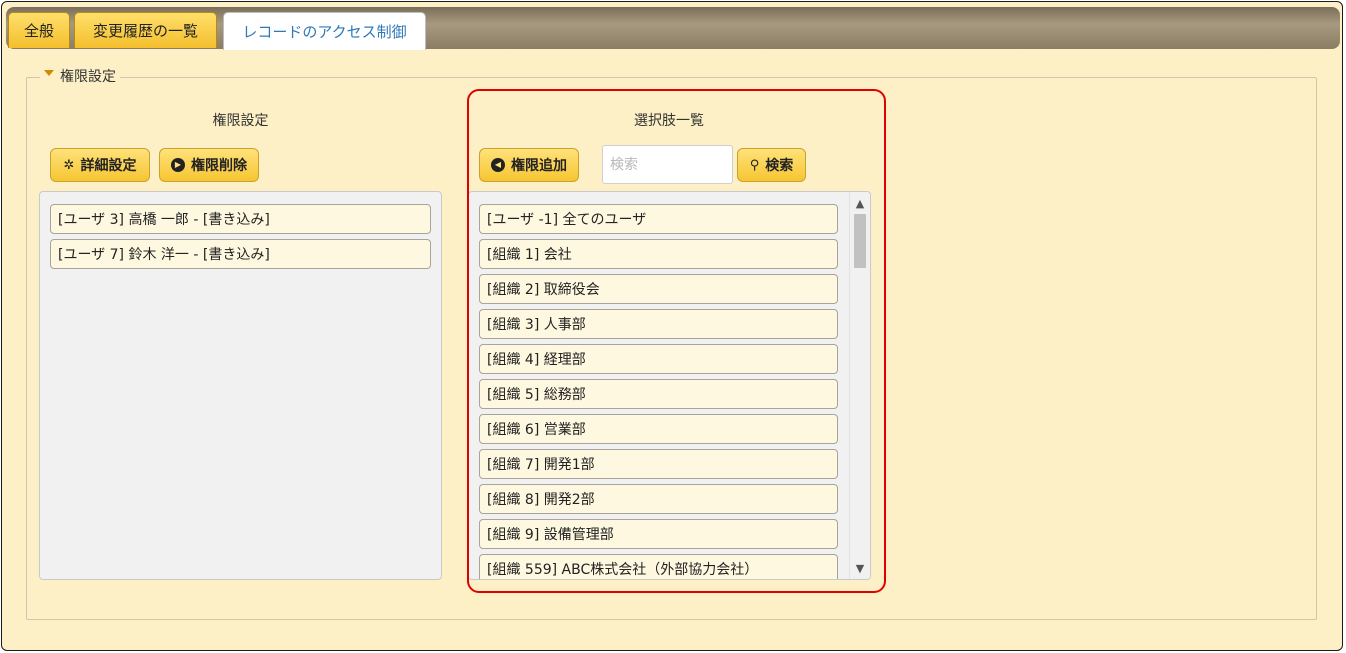 The image size is (1346, 653). I want to click on right-column-title: 選択肢一覧, so click(669, 121).